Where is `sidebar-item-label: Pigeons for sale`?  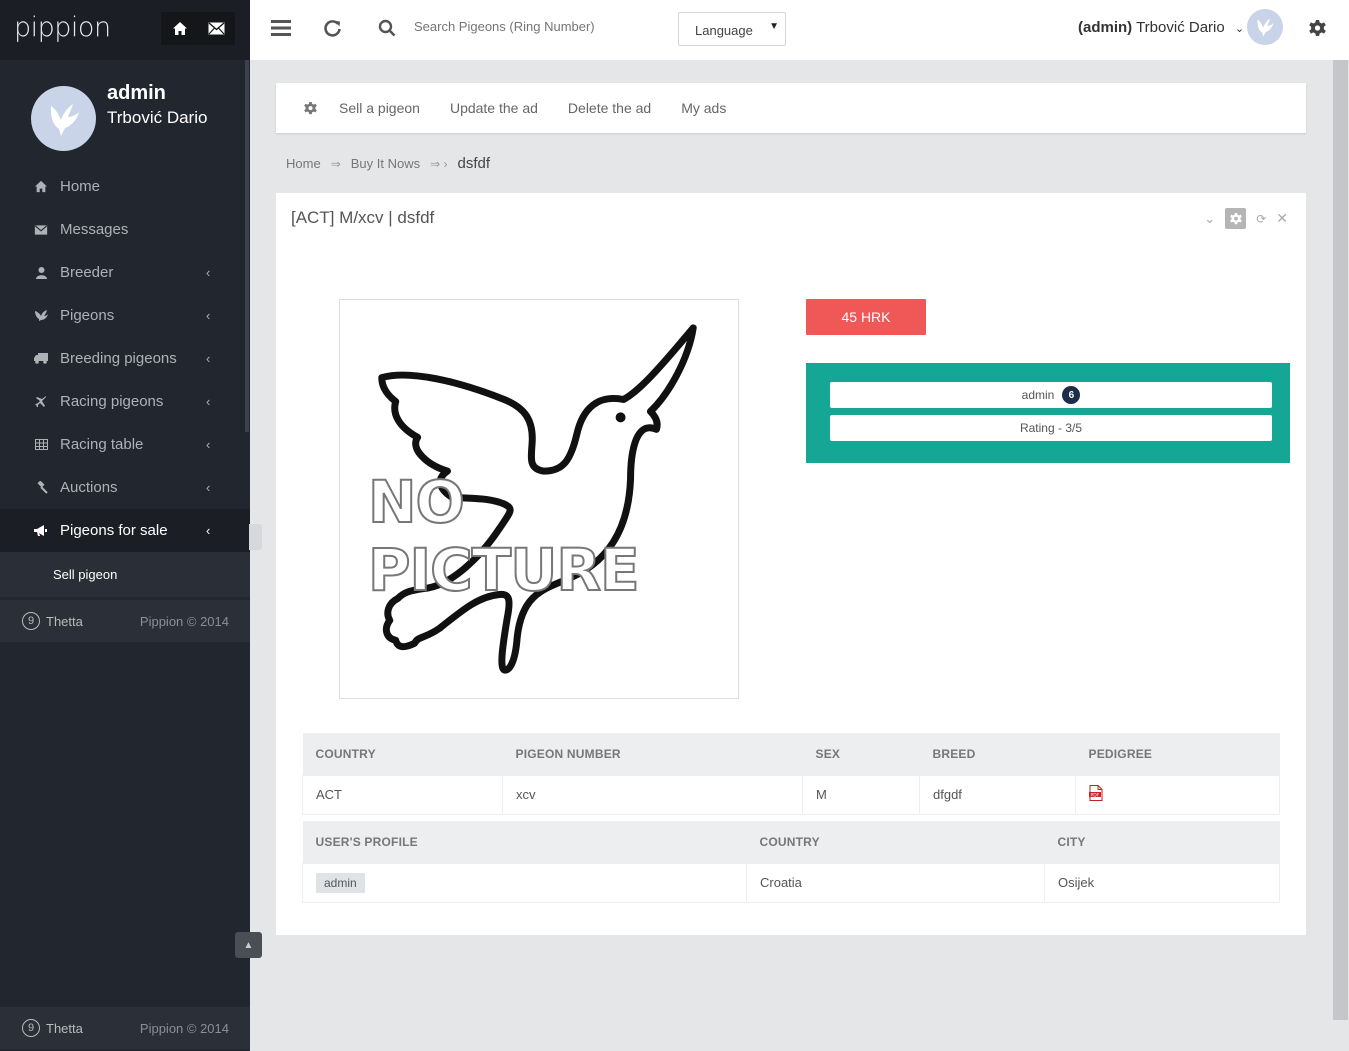
sidebar-item-label: Pigeons for sale is located at coordinates (114, 530).